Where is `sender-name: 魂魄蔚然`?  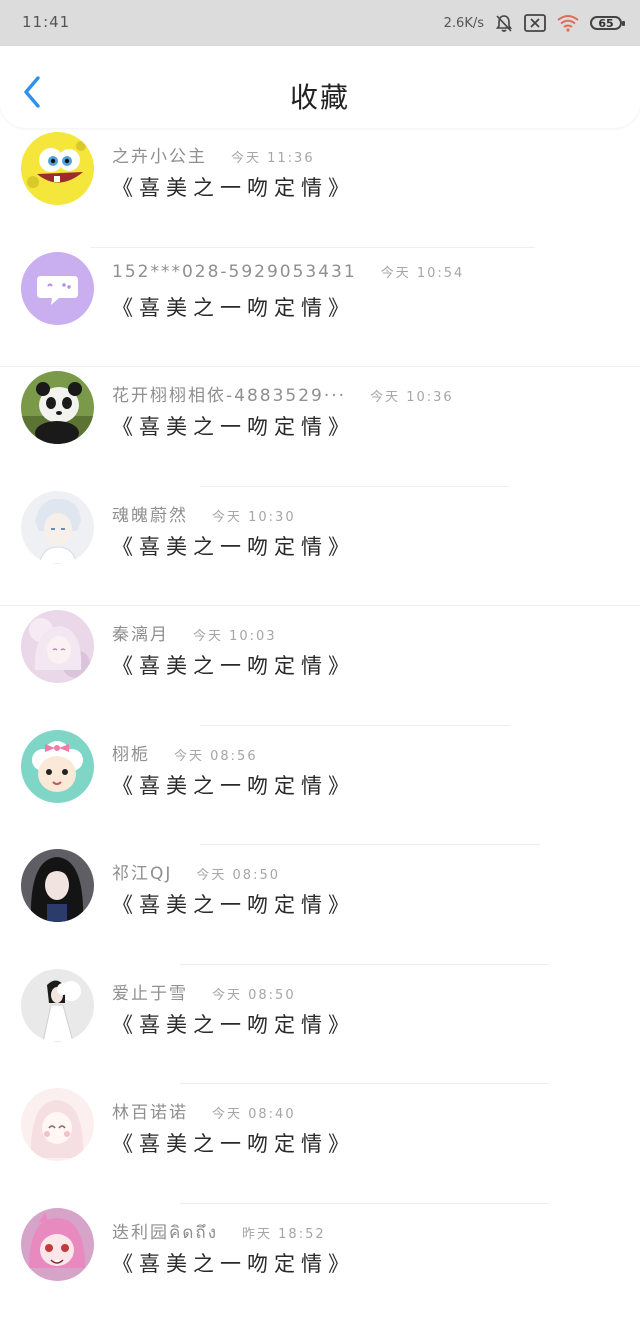 sender-name: 魂魄蔚然 is located at coordinates (150, 513).